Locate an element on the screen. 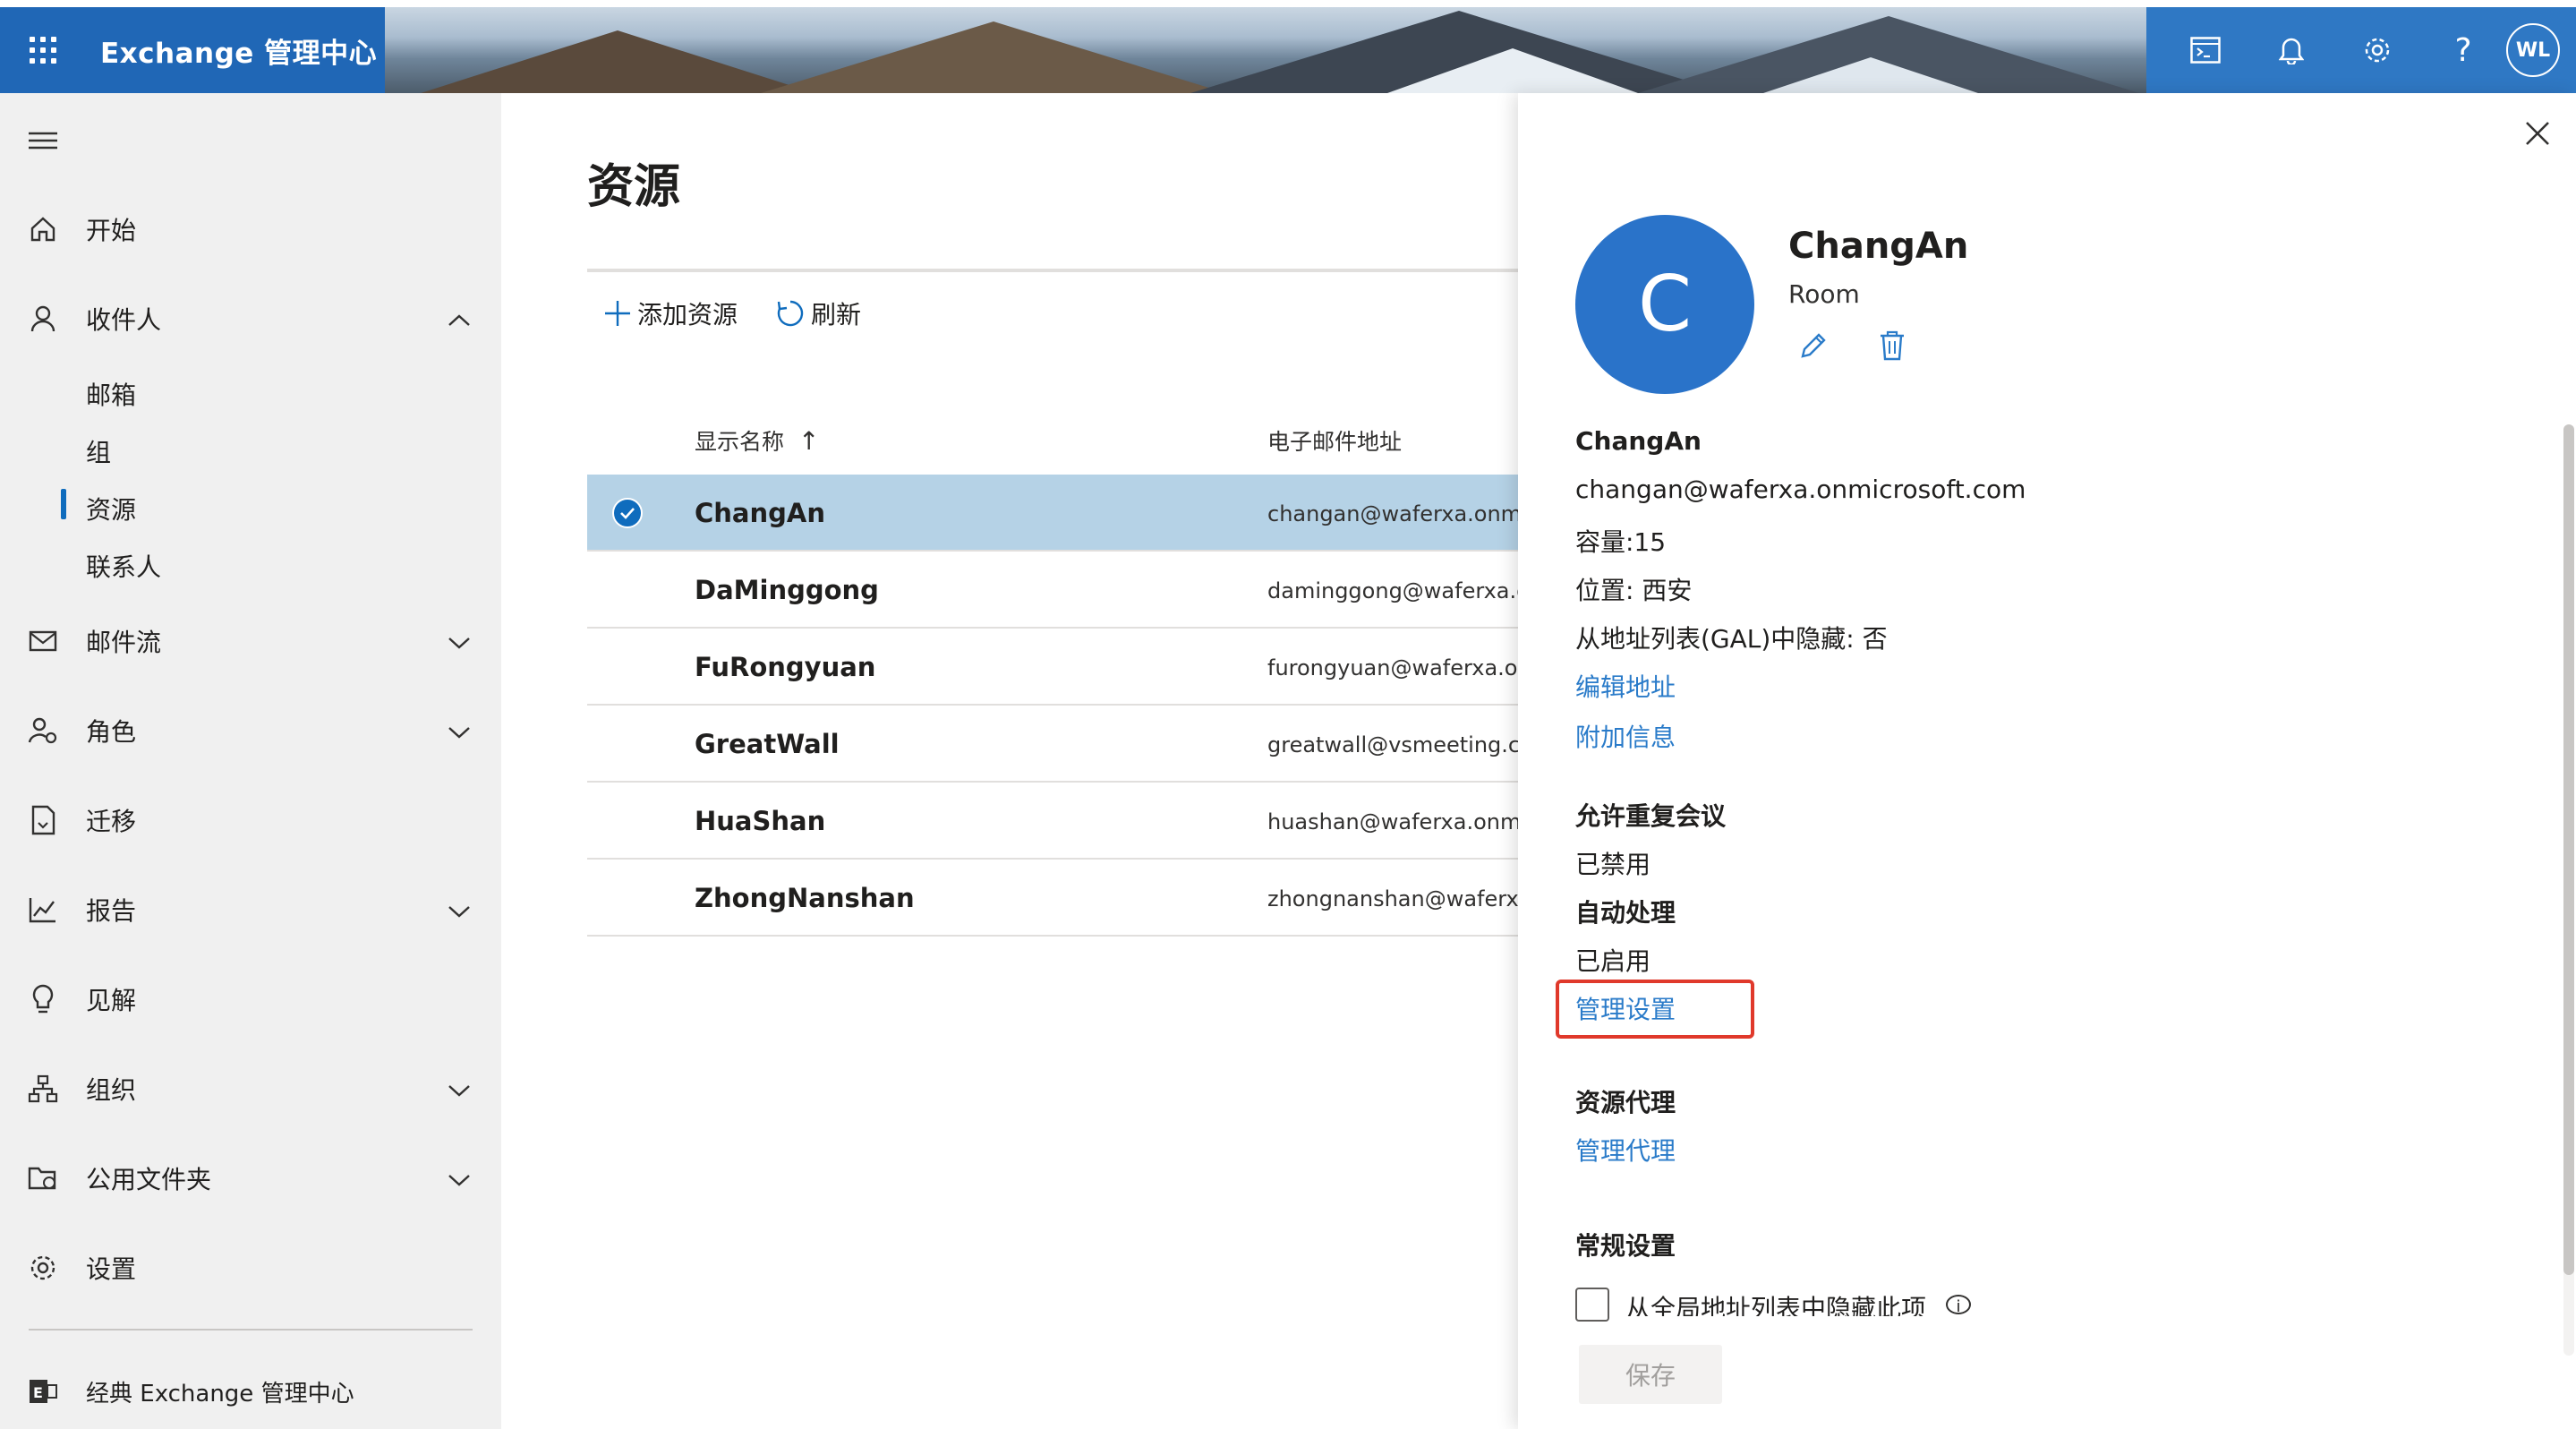  location-value: 位置: 西安 is located at coordinates (1634, 590).